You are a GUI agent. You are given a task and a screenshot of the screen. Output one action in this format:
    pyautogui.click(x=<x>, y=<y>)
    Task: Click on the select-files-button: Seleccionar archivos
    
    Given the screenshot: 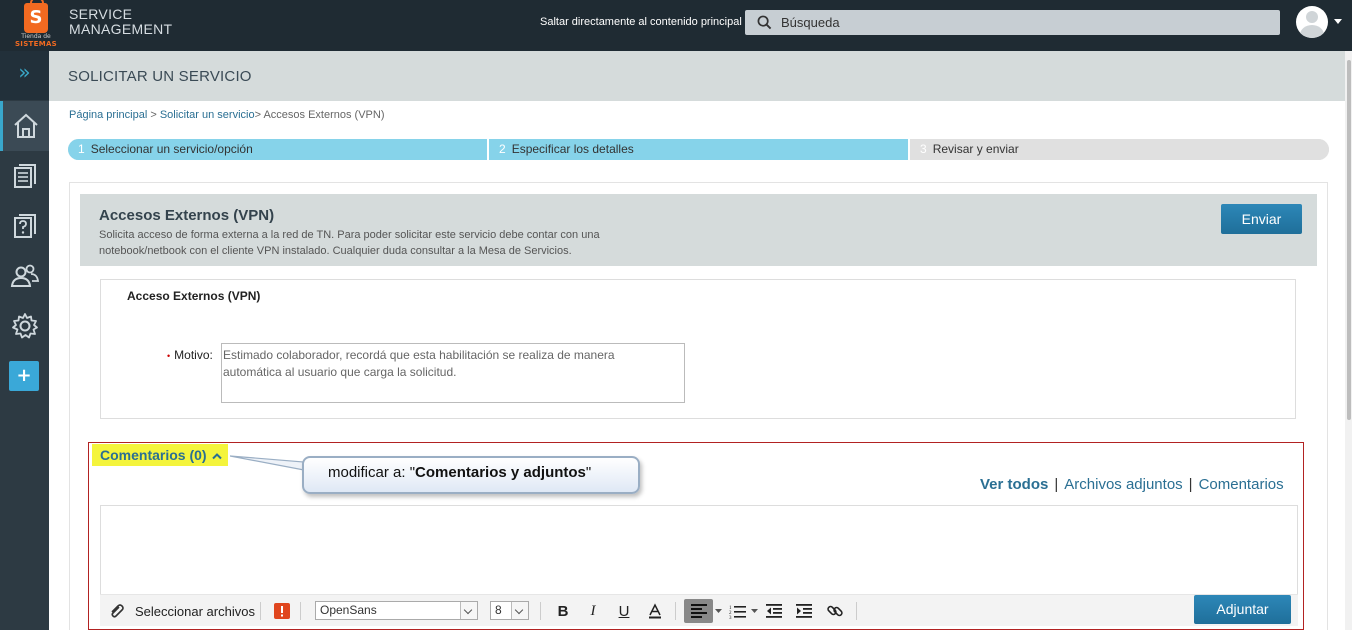 What is the action you would take?
    pyautogui.click(x=181, y=611)
    